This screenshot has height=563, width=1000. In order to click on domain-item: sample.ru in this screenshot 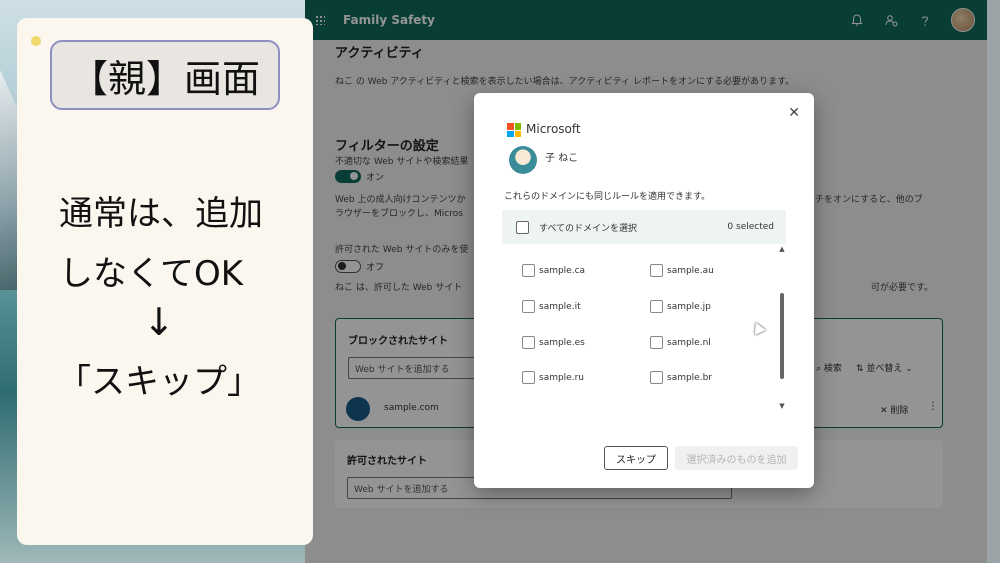, I will do `click(553, 377)`.